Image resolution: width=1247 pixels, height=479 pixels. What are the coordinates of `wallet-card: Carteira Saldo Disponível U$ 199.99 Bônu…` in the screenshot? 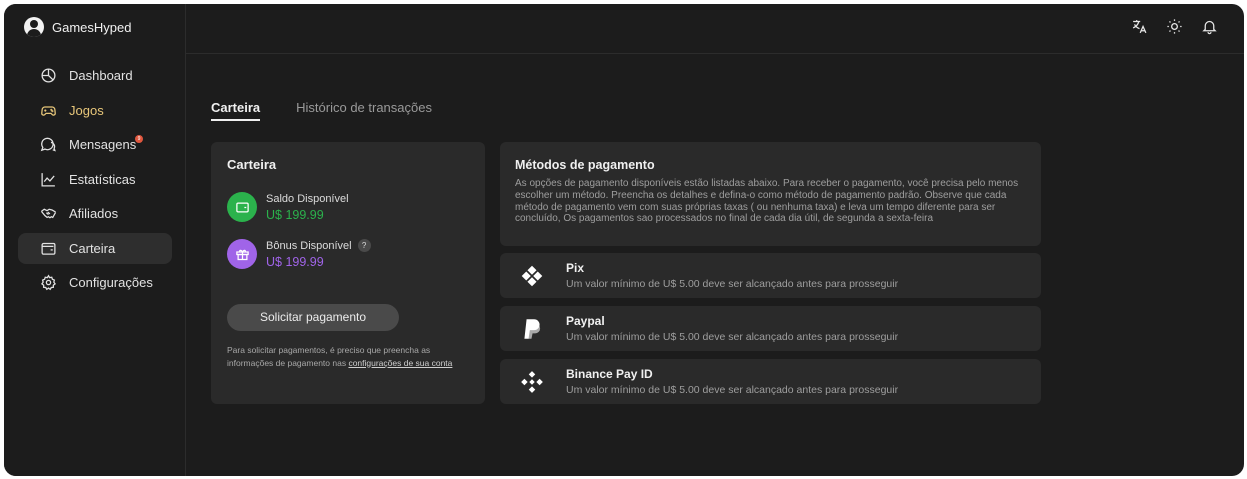 It's located at (348, 273).